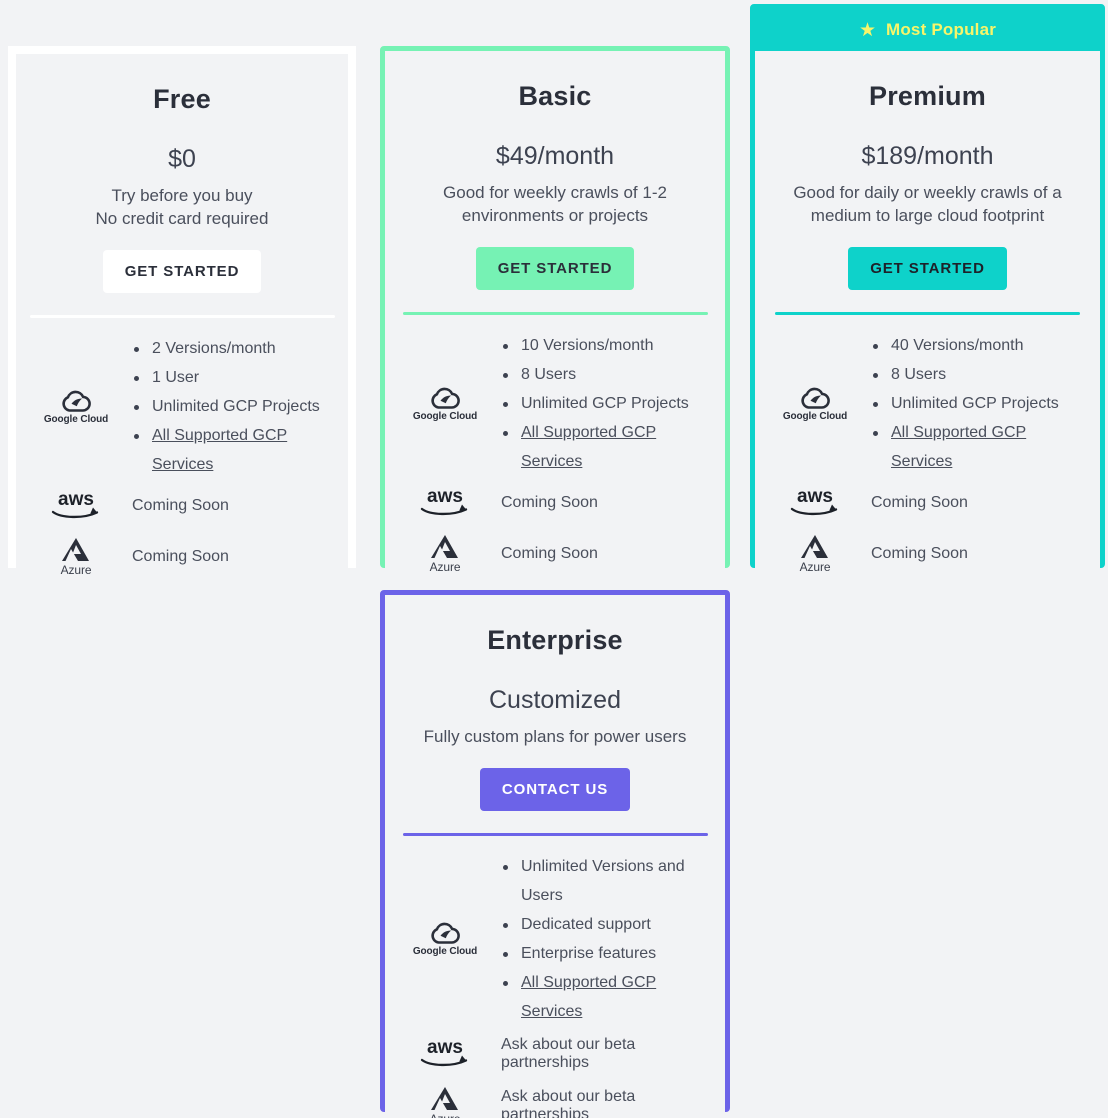  Describe the element at coordinates (182, 271) in the screenshot. I see `get-started-button-free: GET STARTED` at that location.